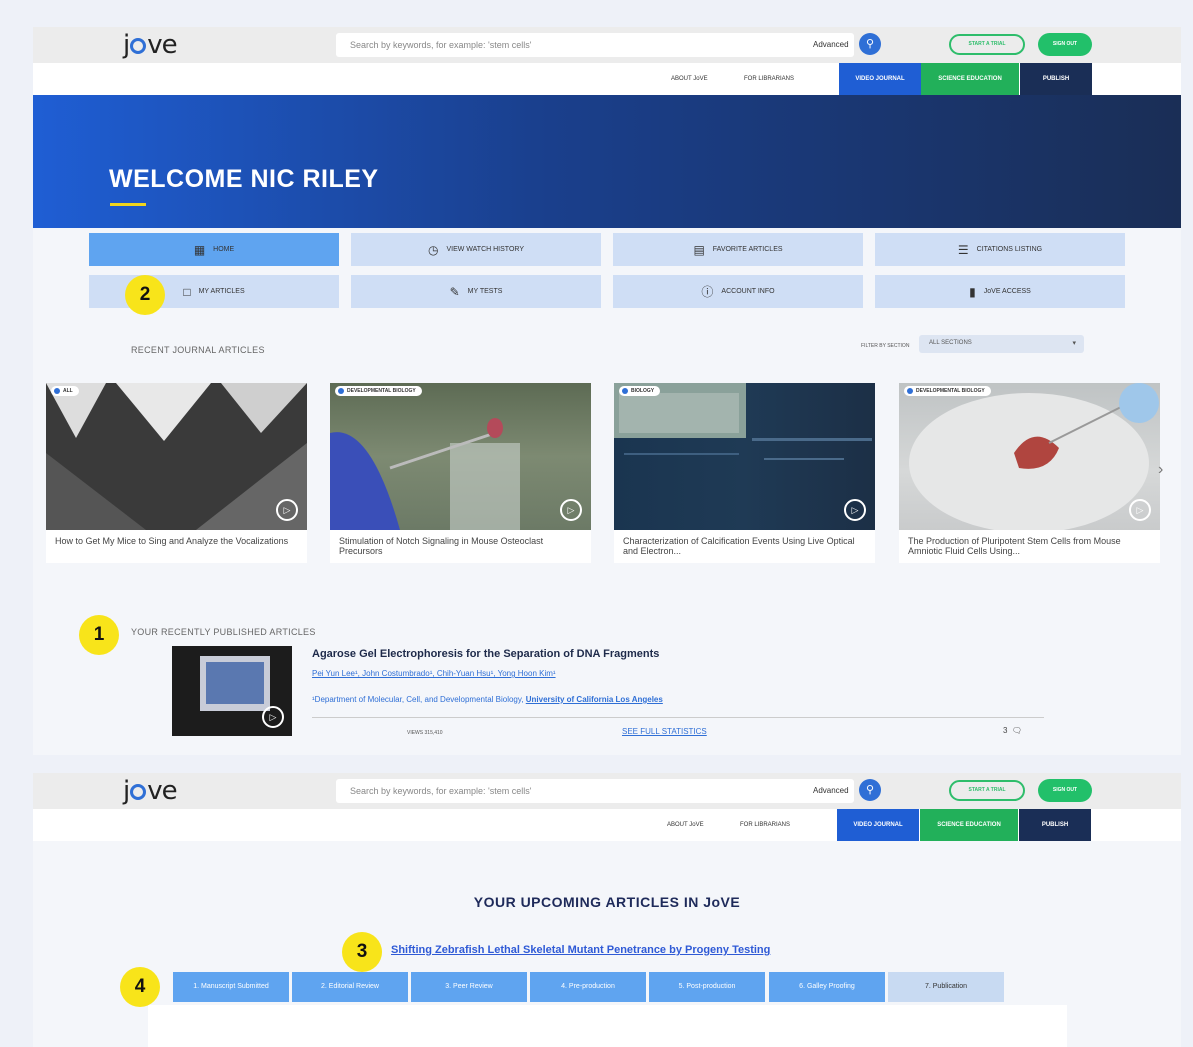 Image resolution: width=1193 pixels, height=1047 pixels. Describe the element at coordinates (232, 691) in the screenshot. I see `published-article-thumbnail: ▷` at that location.